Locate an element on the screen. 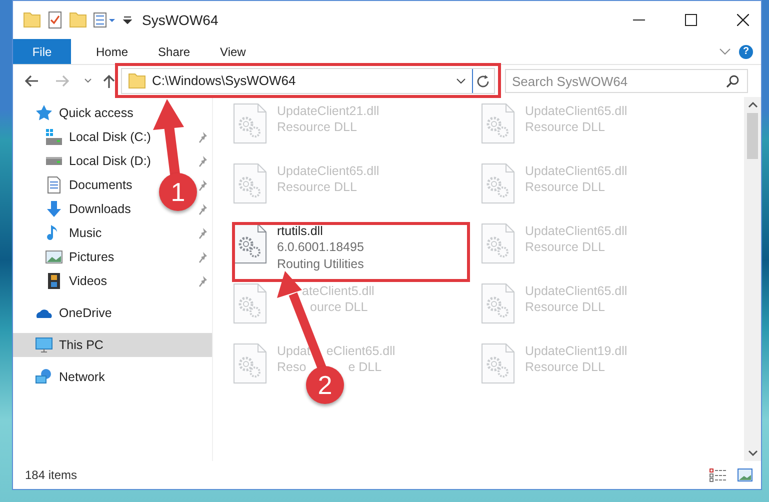 This screenshot has height=502, width=769. document-icon is located at coordinates (54, 185).